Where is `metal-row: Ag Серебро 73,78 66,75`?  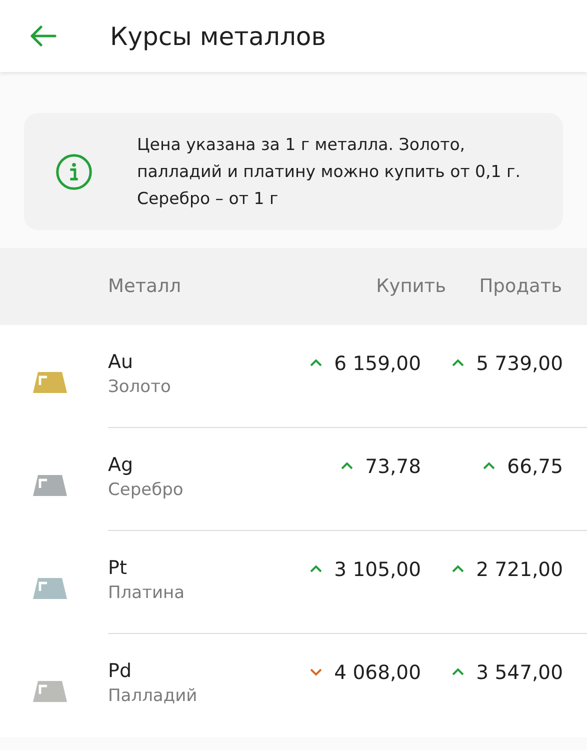 metal-row: Ag Серебро 73,78 66,75 is located at coordinates (293, 479).